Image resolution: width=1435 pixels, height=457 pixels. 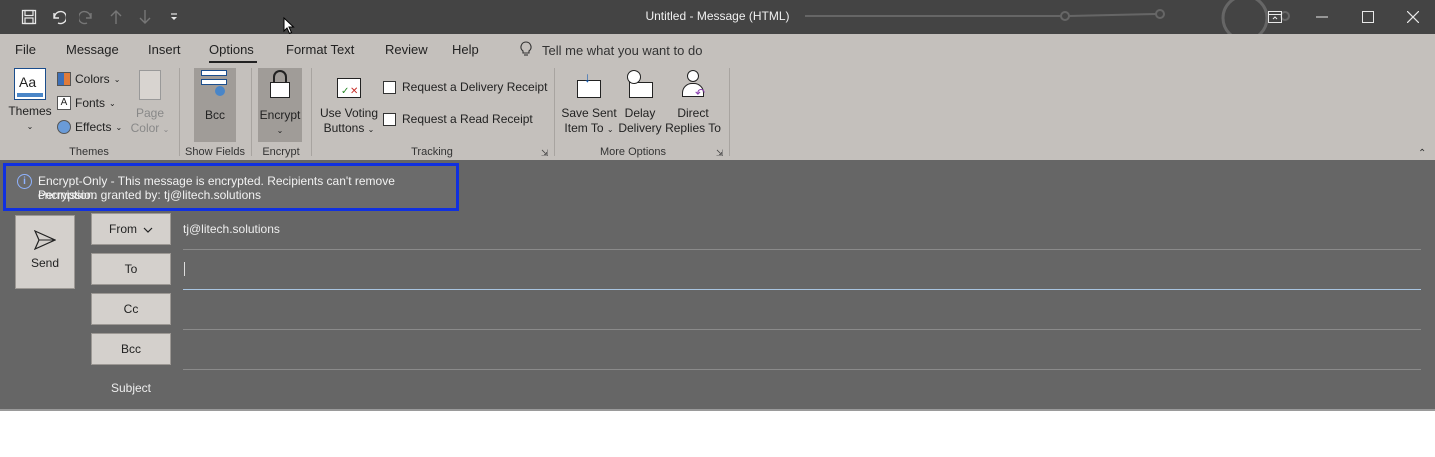 What do you see at coordinates (231, 49) in the screenshot?
I see `tab-options: Options` at bounding box center [231, 49].